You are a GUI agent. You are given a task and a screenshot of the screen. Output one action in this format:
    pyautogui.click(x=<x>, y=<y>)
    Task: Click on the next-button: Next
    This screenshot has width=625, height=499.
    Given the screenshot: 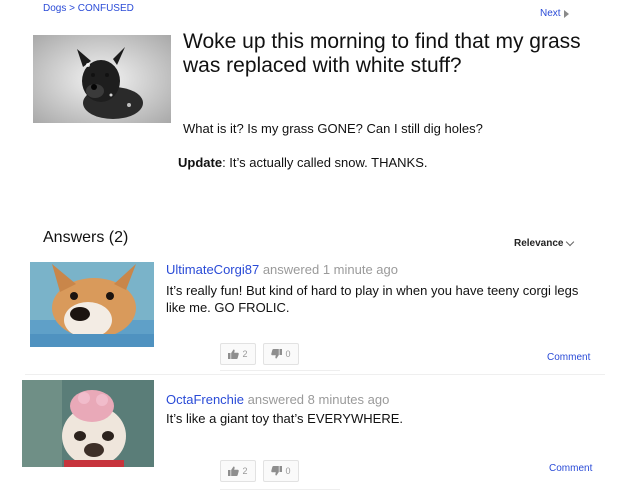 What is the action you would take?
    pyautogui.click(x=554, y=13)
    